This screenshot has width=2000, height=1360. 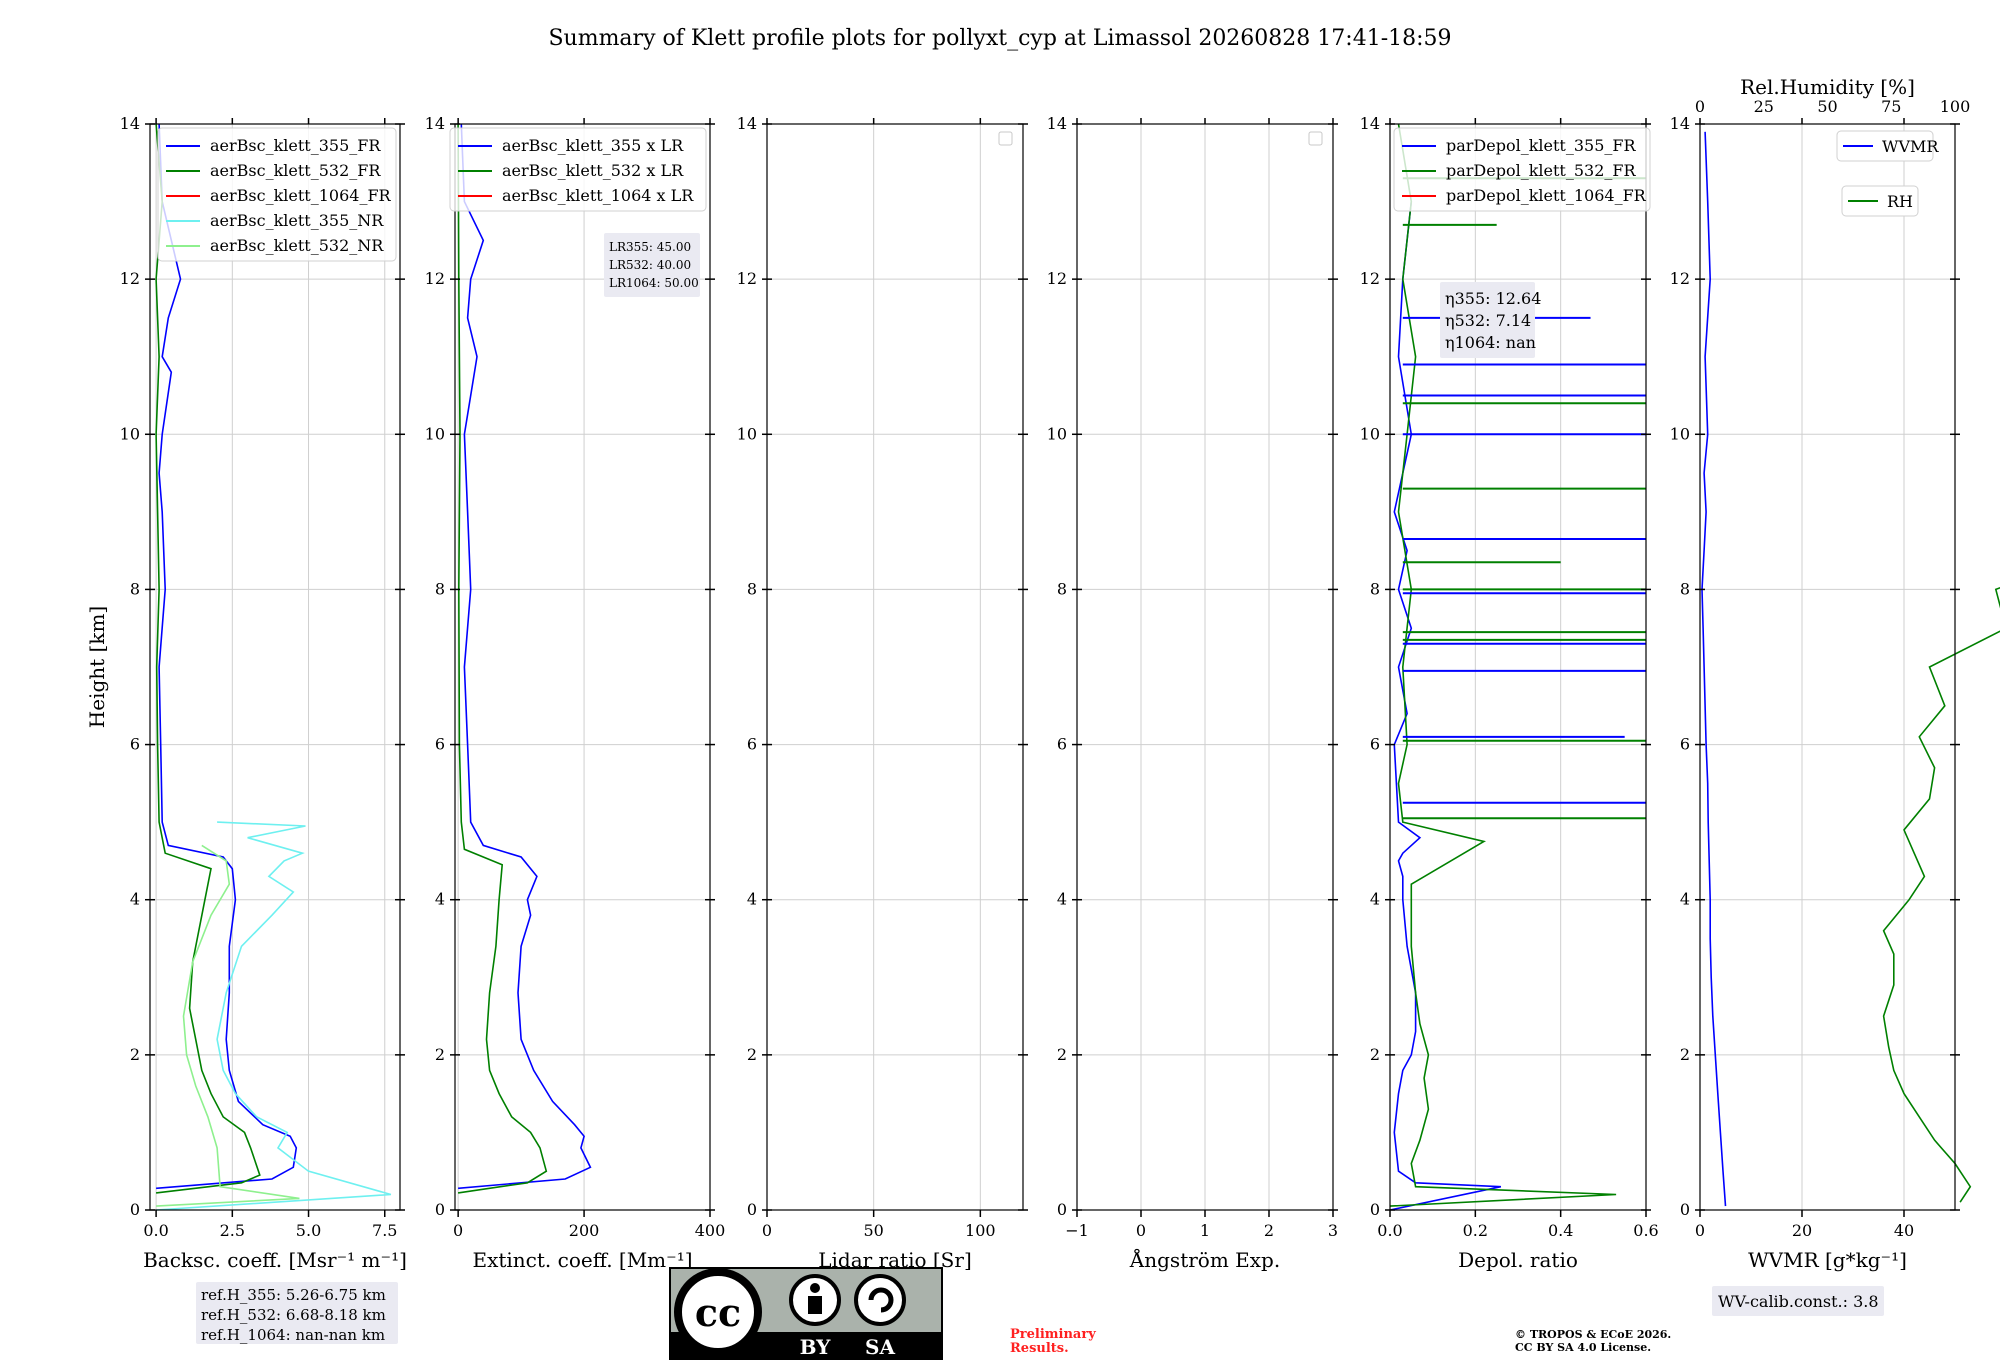 What do you see at coordinates (308, 1230) in the screenshot?
I see `x-tick-label: 5.0` at bounding box center [308, 1230].